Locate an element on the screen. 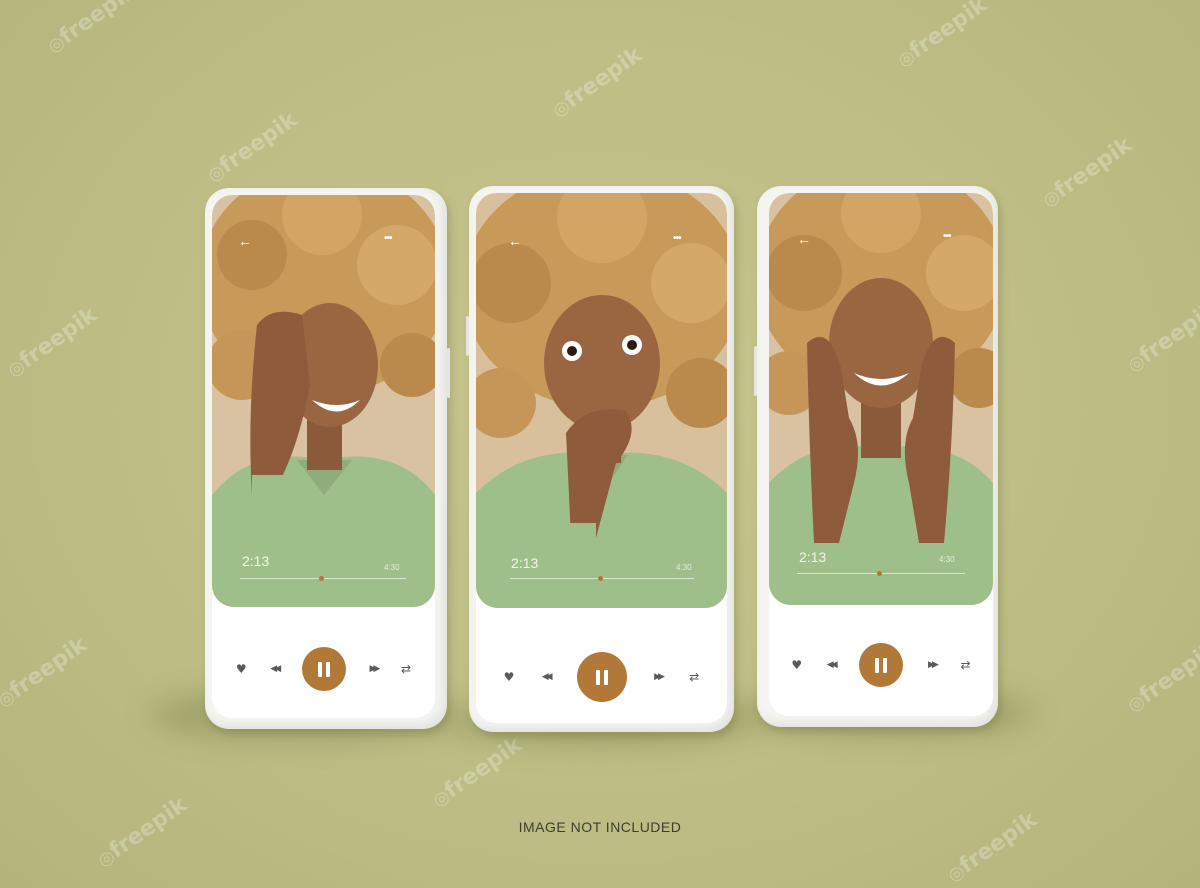 This screenshot has height=888, width=1200. phone-center: ← ••• 2:13 4:30 ♥ ◀◀ ▶▶ ⇄ is located at coordinates (600, 459).